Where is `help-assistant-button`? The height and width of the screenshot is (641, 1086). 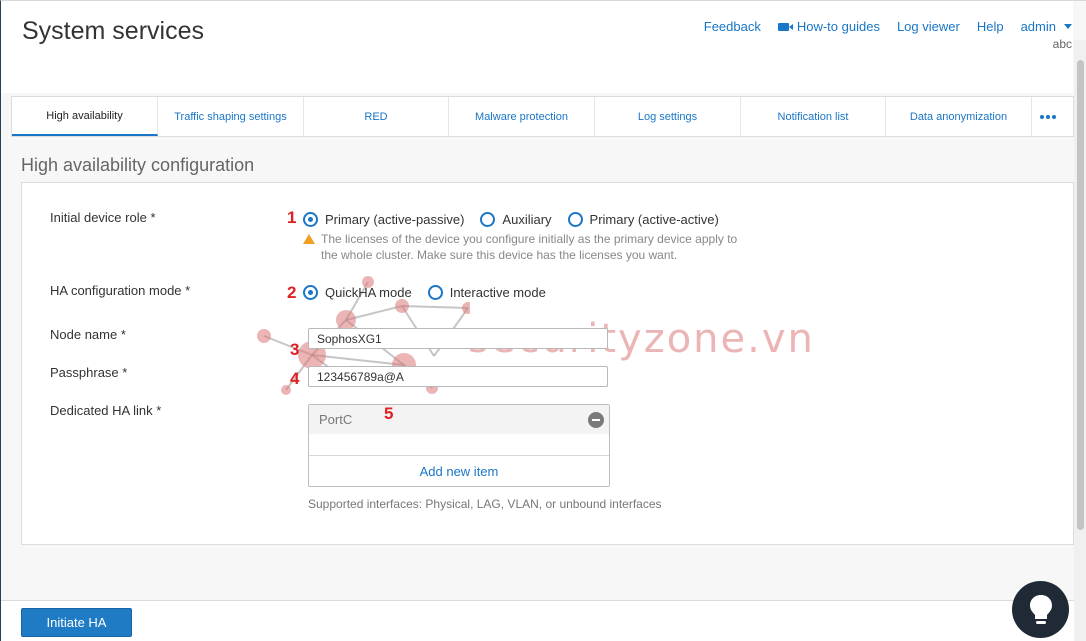 help-assistant-button is located at coordinates (1040, 609).